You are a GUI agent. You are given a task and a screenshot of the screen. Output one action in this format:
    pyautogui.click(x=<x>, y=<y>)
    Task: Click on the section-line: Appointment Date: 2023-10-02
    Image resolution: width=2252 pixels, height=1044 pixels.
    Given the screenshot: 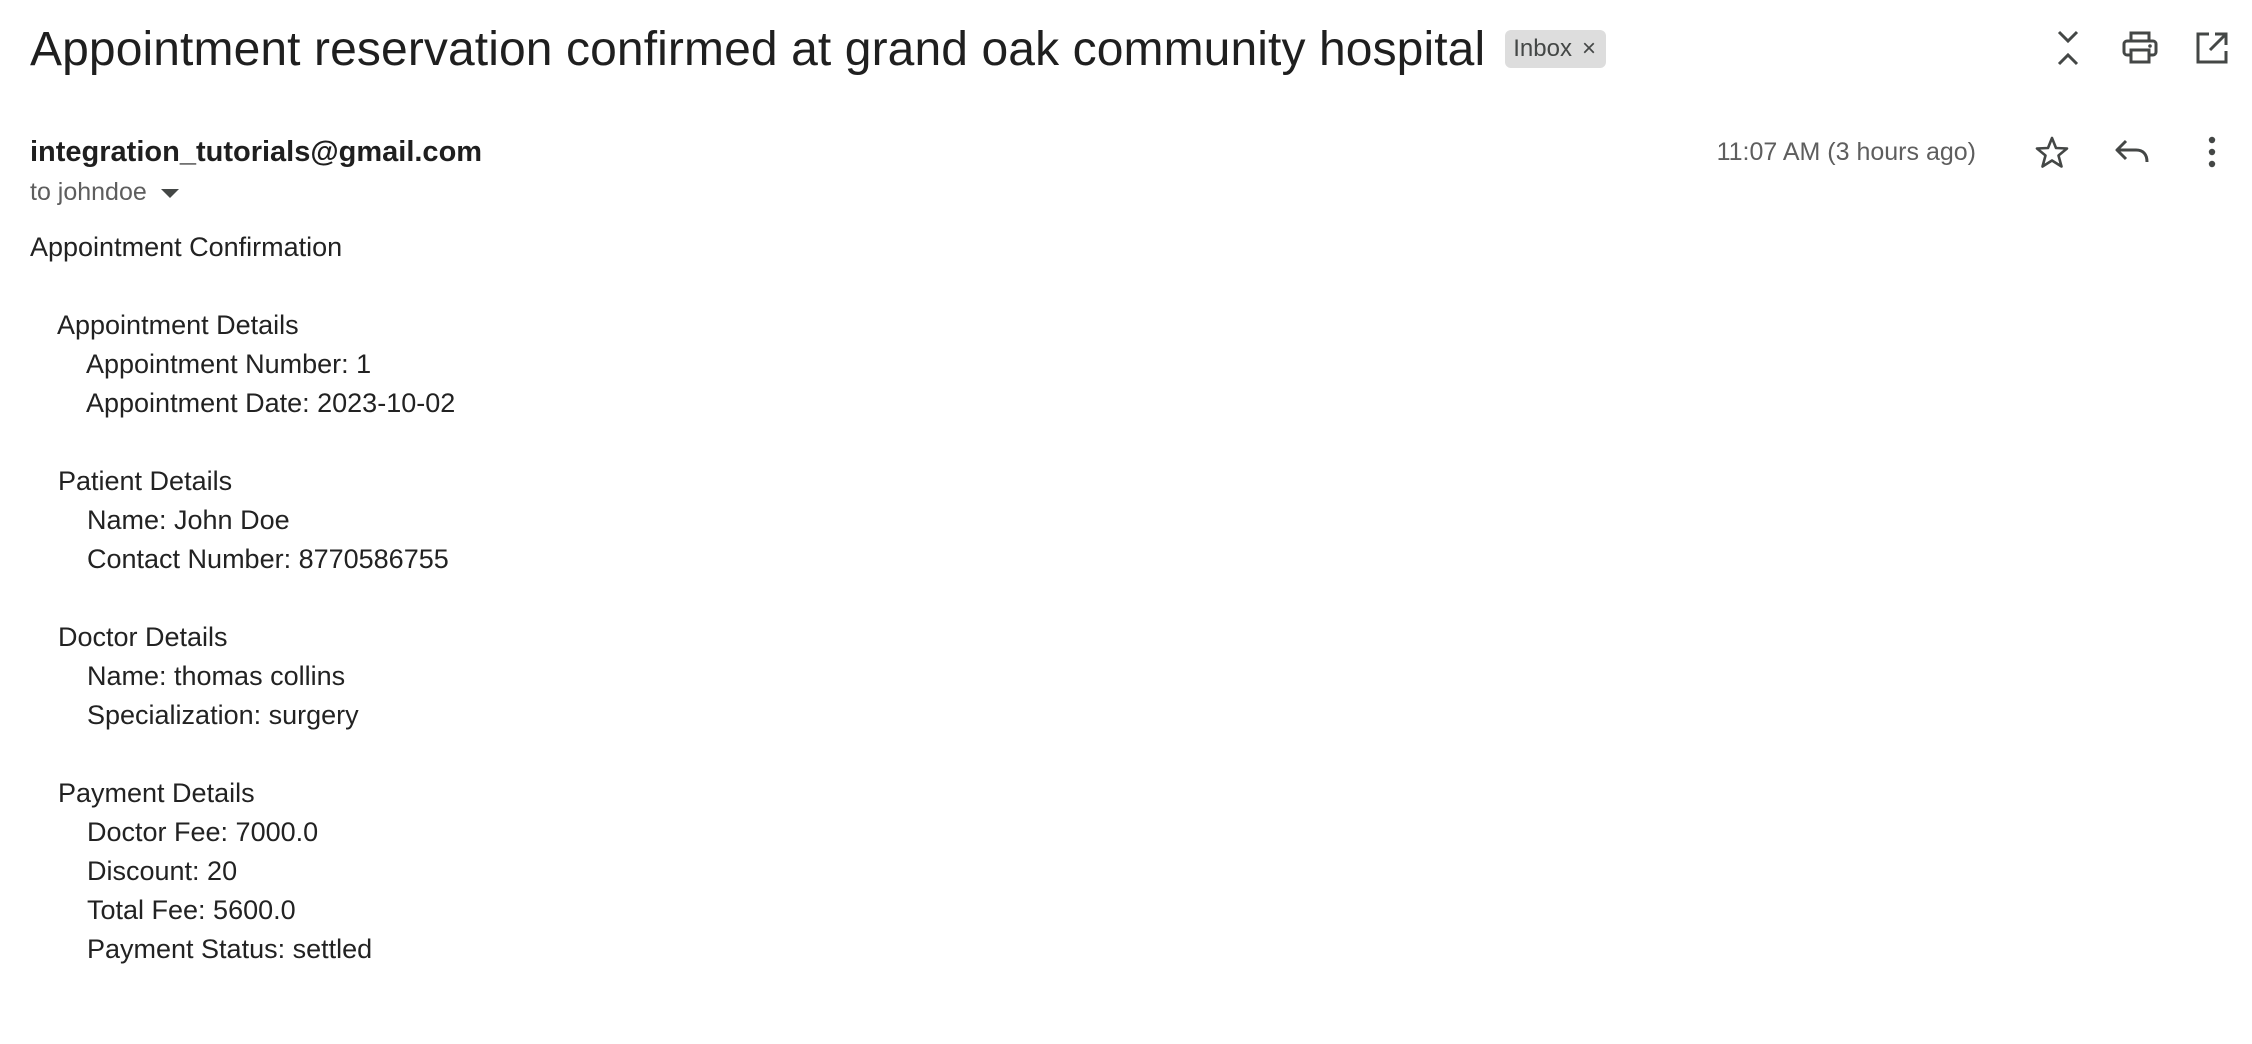 What is the action you would take?
    pyautogui.click(x=271, y=403)
    